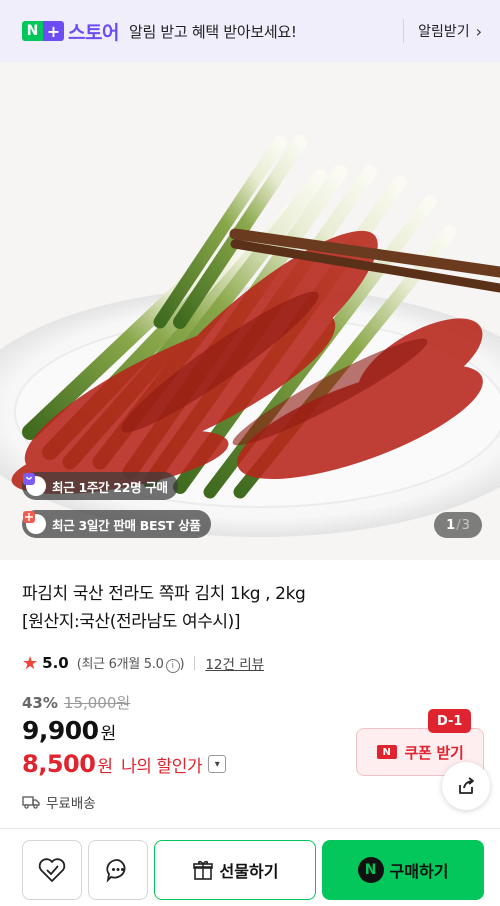 The height and width of the screenshot is (906, 500). Describe the element at coordinates (93, 32) in the screenshot. I see `brand-store-text: 스토어` at that location.